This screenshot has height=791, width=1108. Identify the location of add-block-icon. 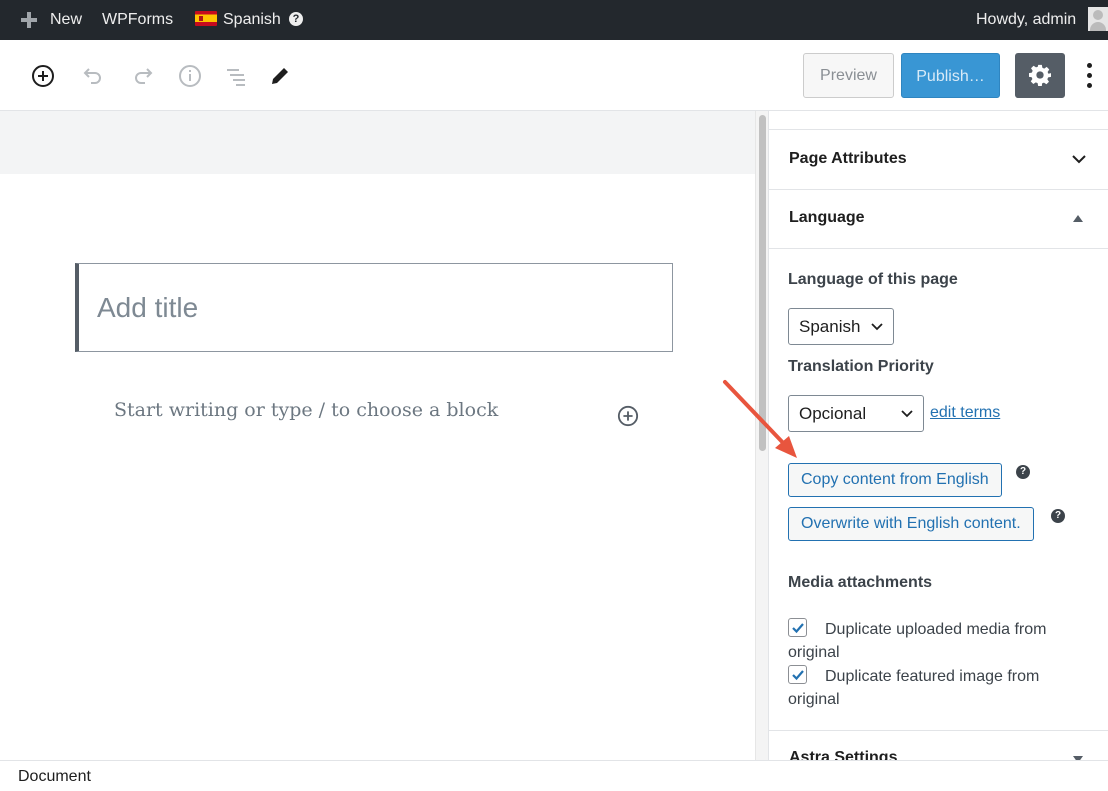
(43, 76).